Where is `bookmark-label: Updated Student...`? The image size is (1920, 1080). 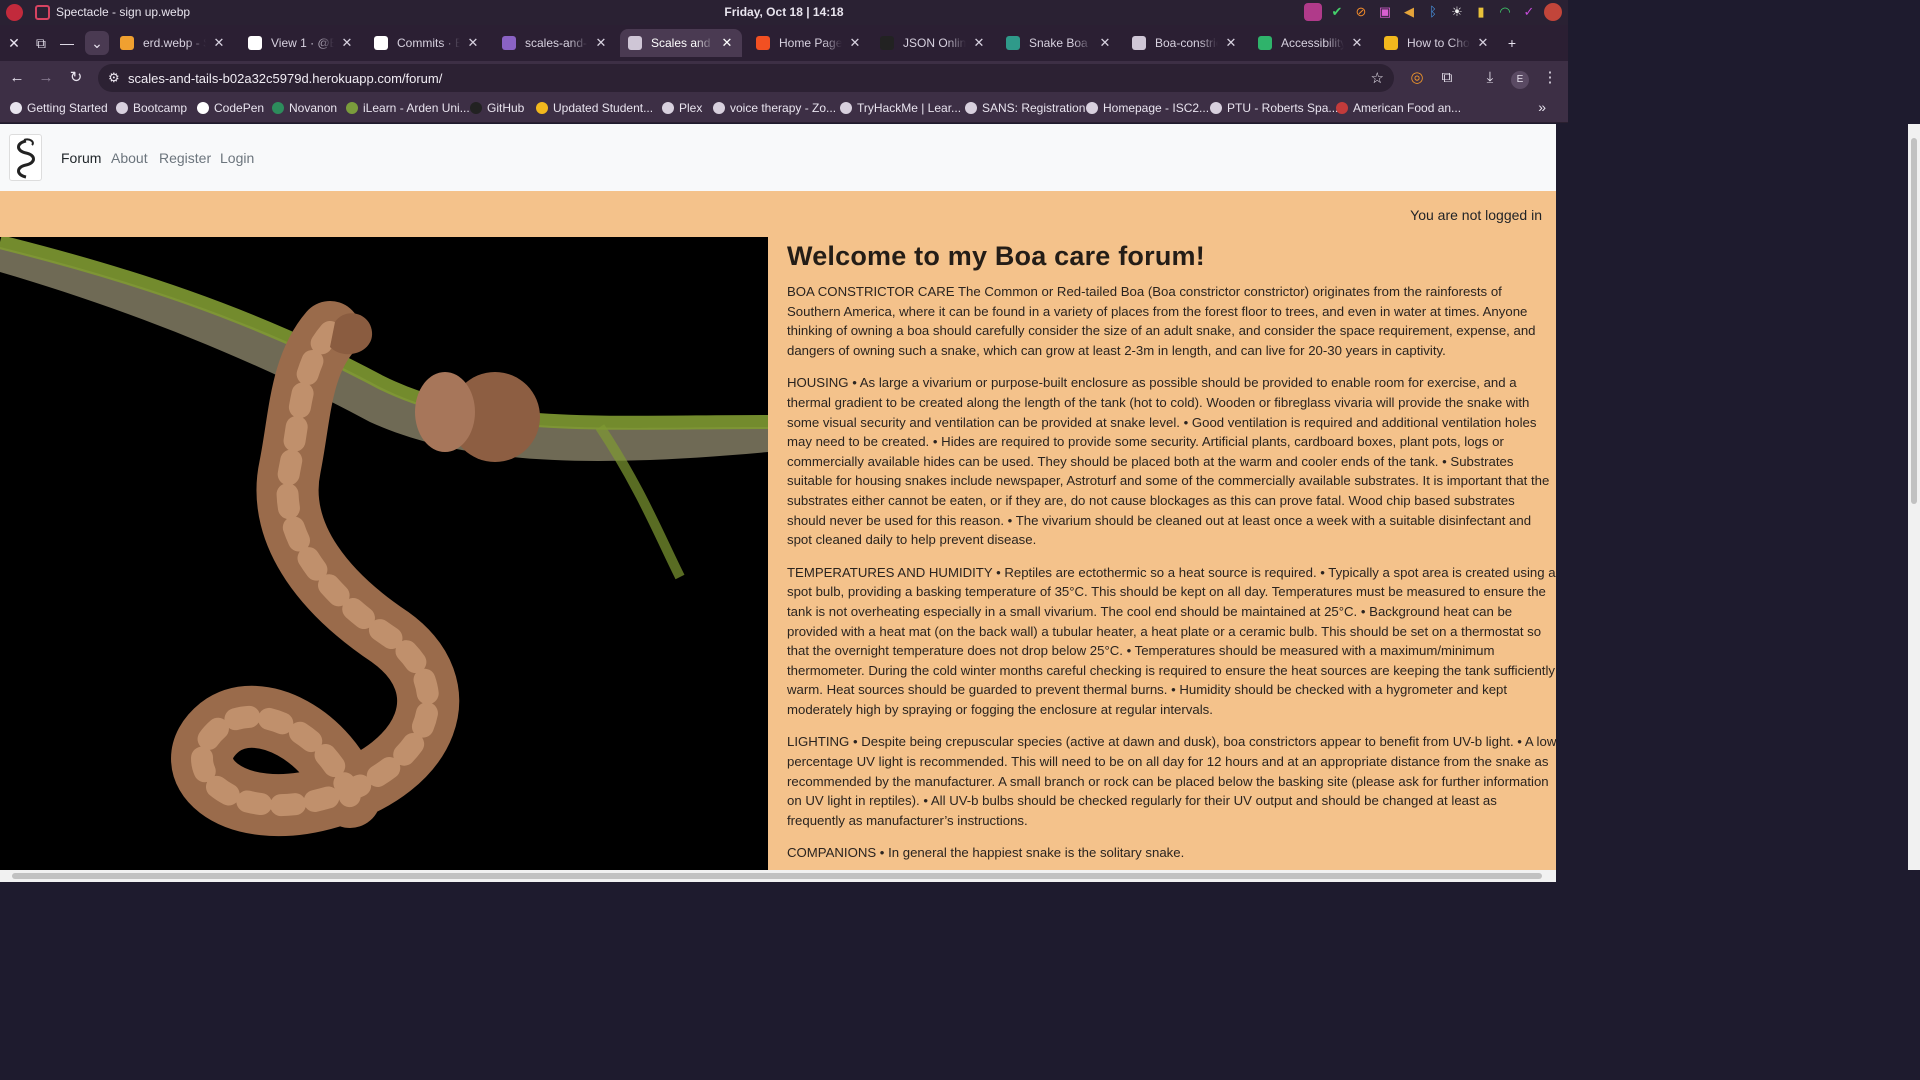 bookmark-label: Updated Student... is located at coordinates (603, 108).